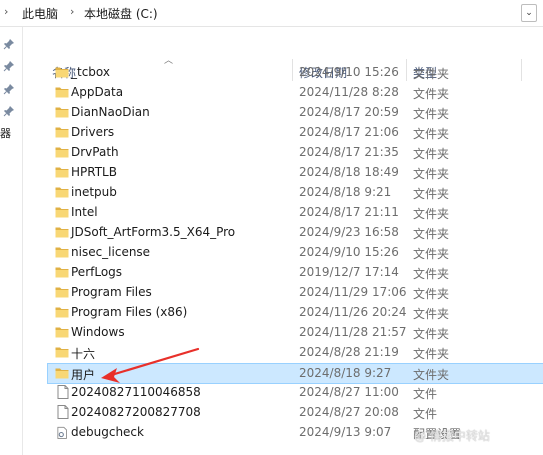  What do you see at coordinates (110, 252) in the screenshot?
I see `file-name: nisec_license` at bounding box center [110, 252].